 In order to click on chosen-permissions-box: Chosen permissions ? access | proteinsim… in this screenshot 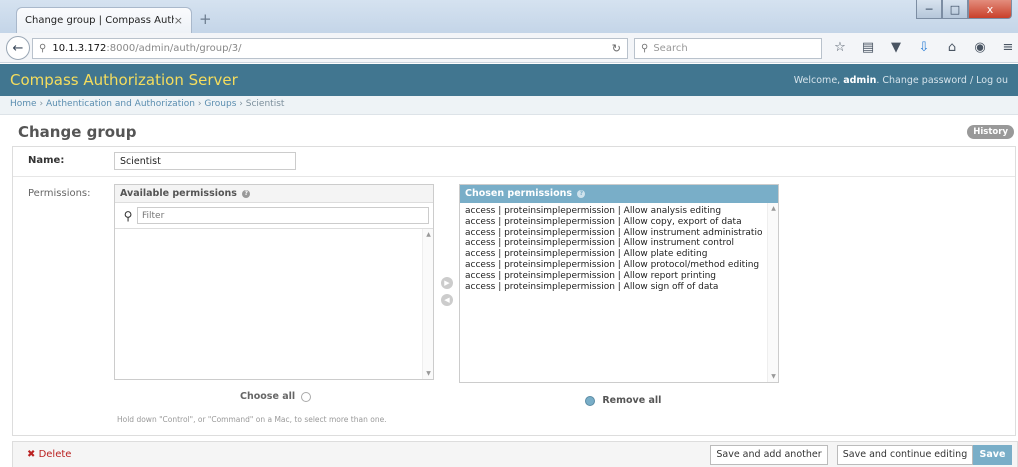, I will do `click(619, 283)`.